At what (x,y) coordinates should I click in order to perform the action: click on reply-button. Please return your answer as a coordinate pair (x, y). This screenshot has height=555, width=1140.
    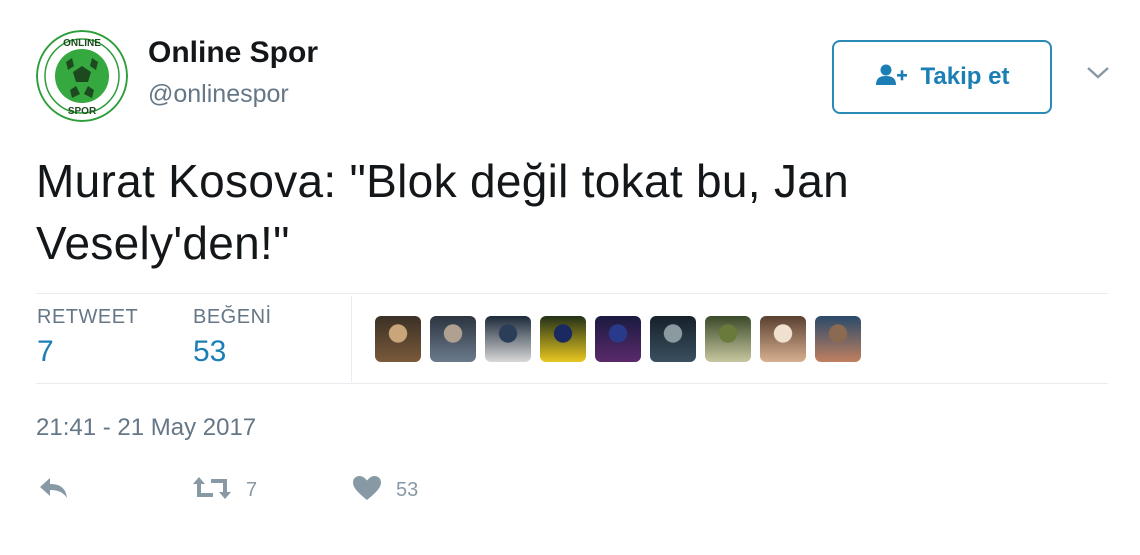
    Looking at the image, I should click on (54, 490).